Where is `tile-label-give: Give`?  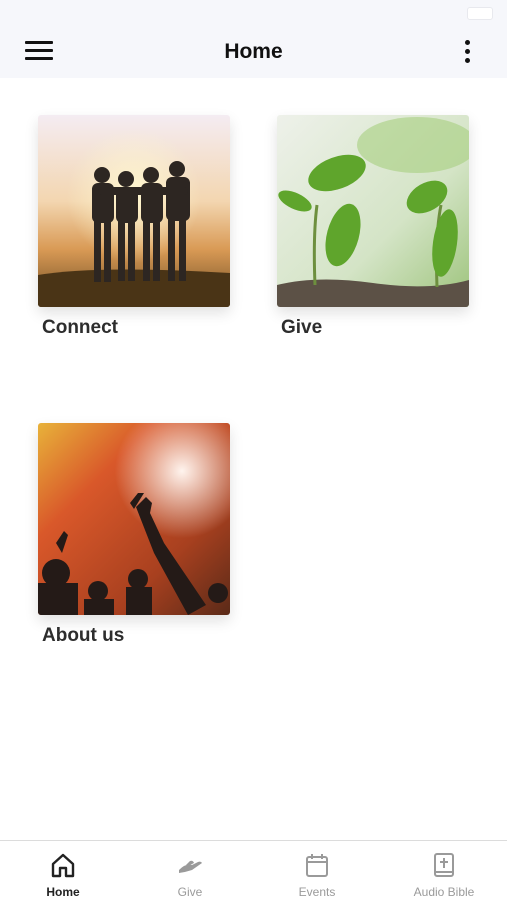
tile-label-give: Give is located at coordinates (302, 327).